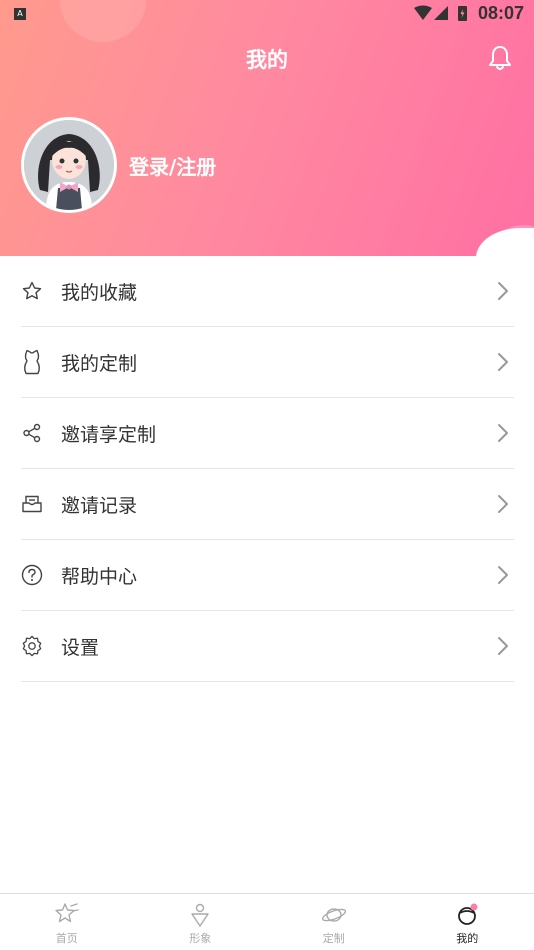  Describe the element at coordinates (267, 575) in the screenshot. I see `menu-item-help: 帮助中心` at that location.